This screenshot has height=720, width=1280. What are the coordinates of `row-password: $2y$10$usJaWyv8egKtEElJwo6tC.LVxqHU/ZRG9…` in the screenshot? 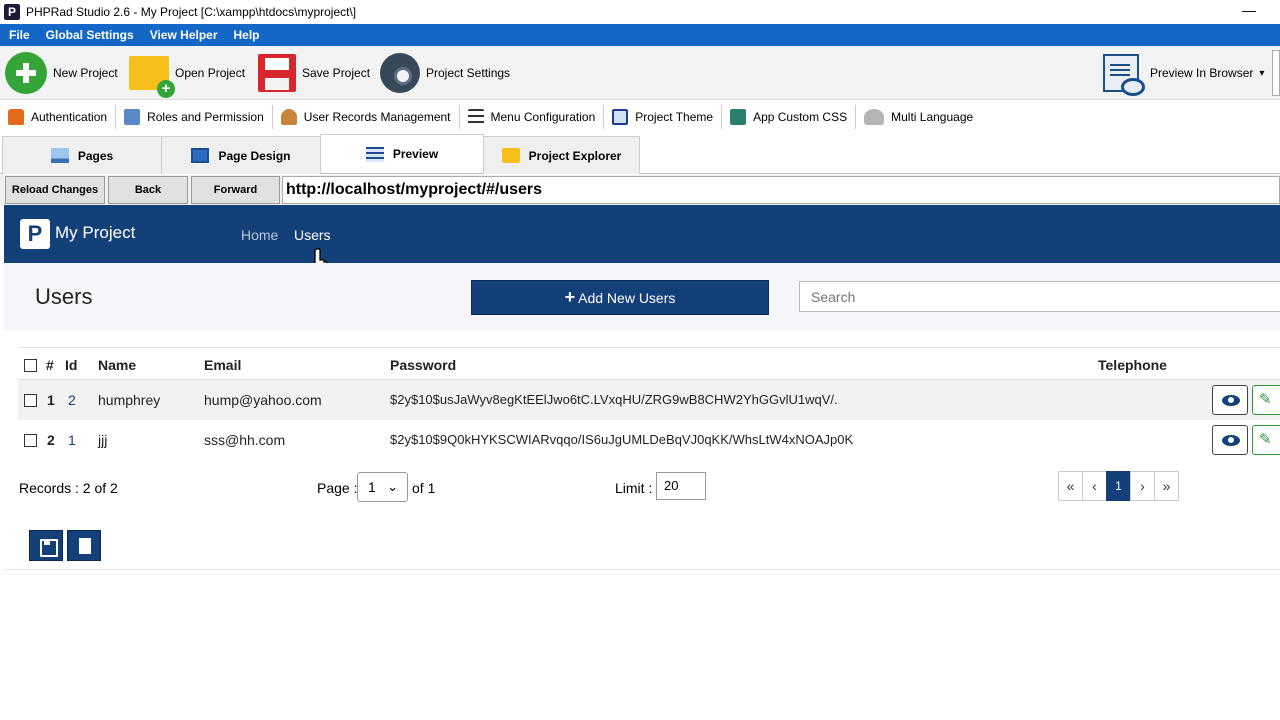 It's located at (614, 399).